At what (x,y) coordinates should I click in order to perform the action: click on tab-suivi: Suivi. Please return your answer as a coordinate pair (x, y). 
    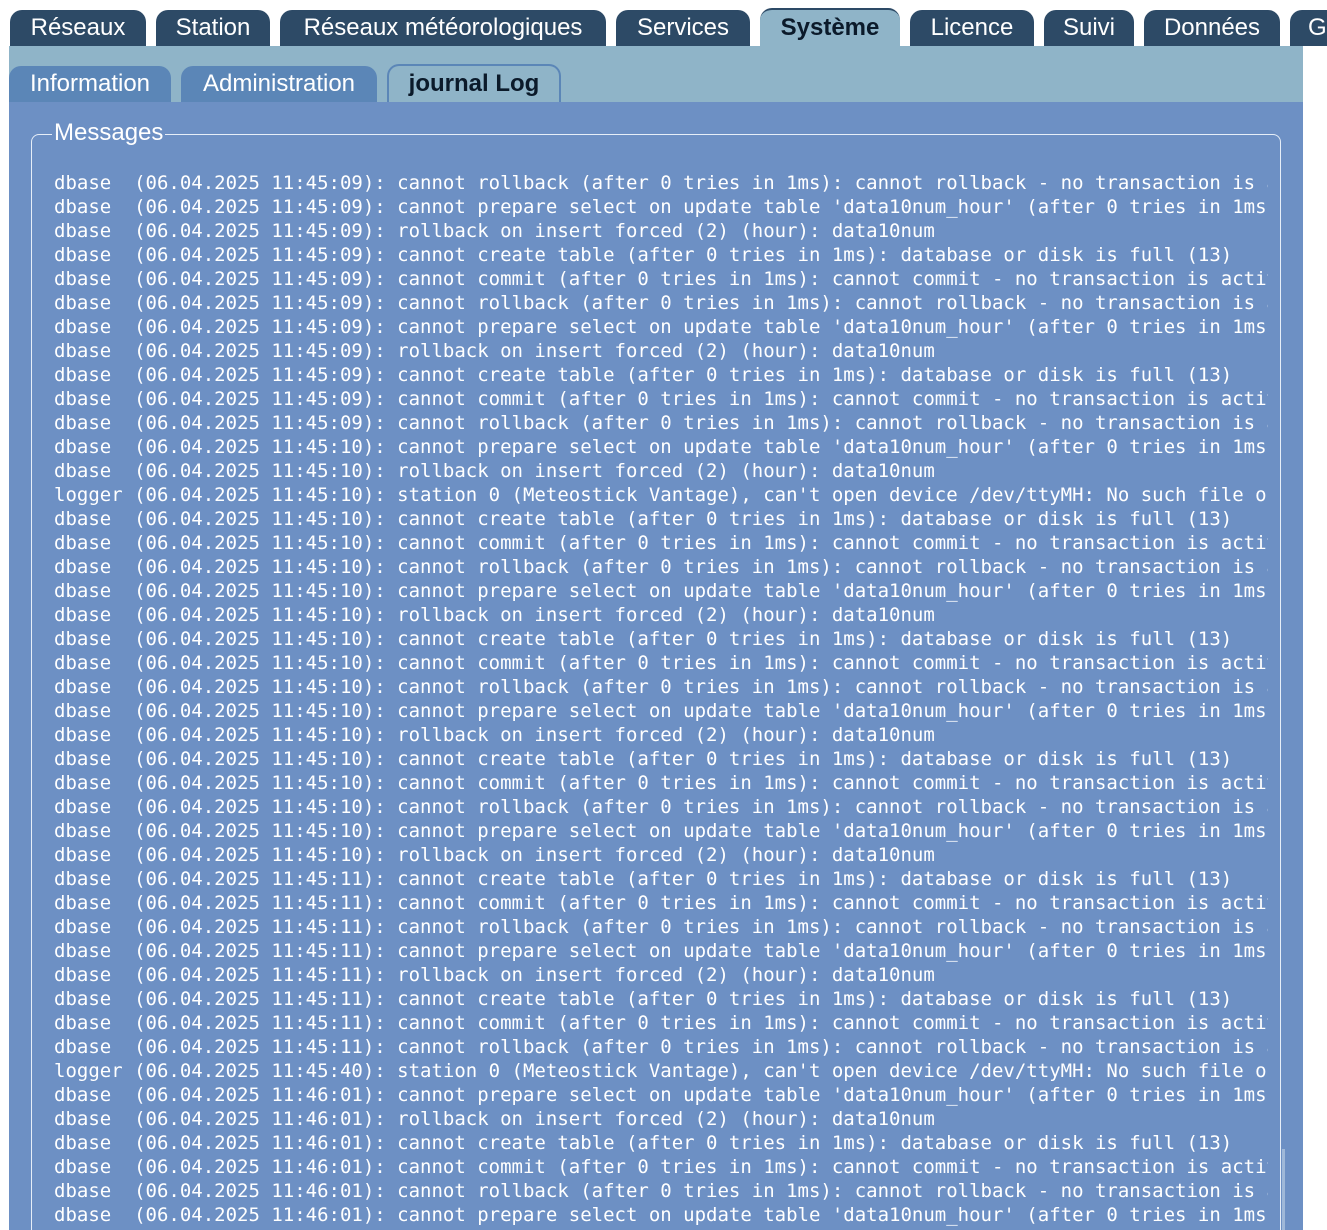
    Looking at the image, I should click on (1089, 28).